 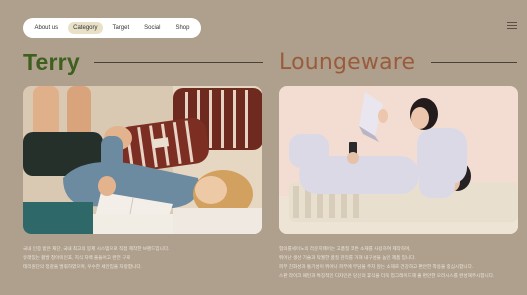 I want to click on loungeware-caption-line: 협의를세이노의 라운지웨어는 고품질 코튼 소재를 사용하여 제작하며,, so click(x=345, y=248).